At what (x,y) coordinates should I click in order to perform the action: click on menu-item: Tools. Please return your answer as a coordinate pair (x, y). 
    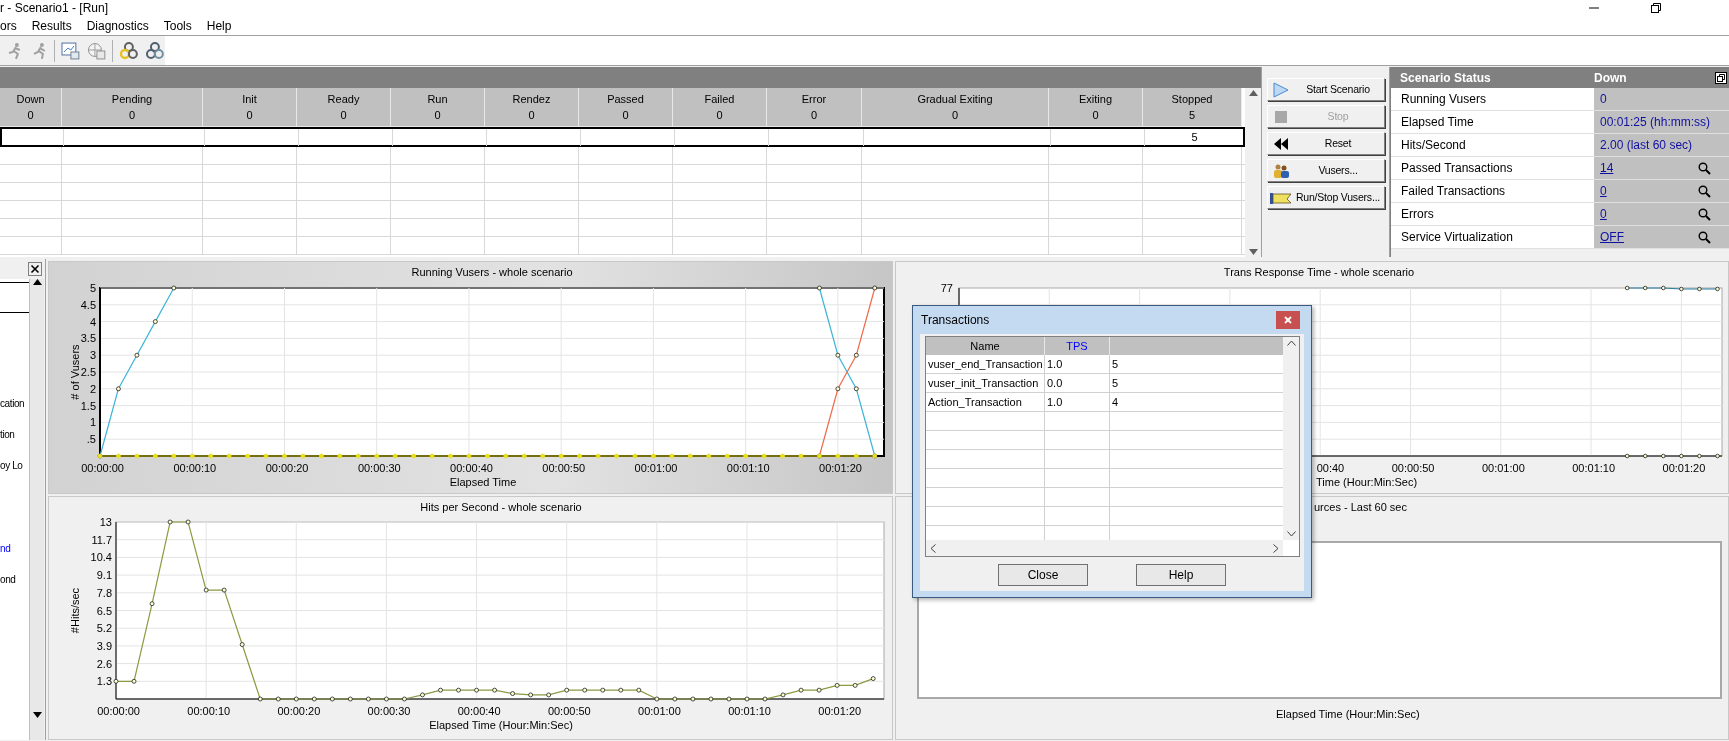
    Looking at the image, I should click on (177, 25).